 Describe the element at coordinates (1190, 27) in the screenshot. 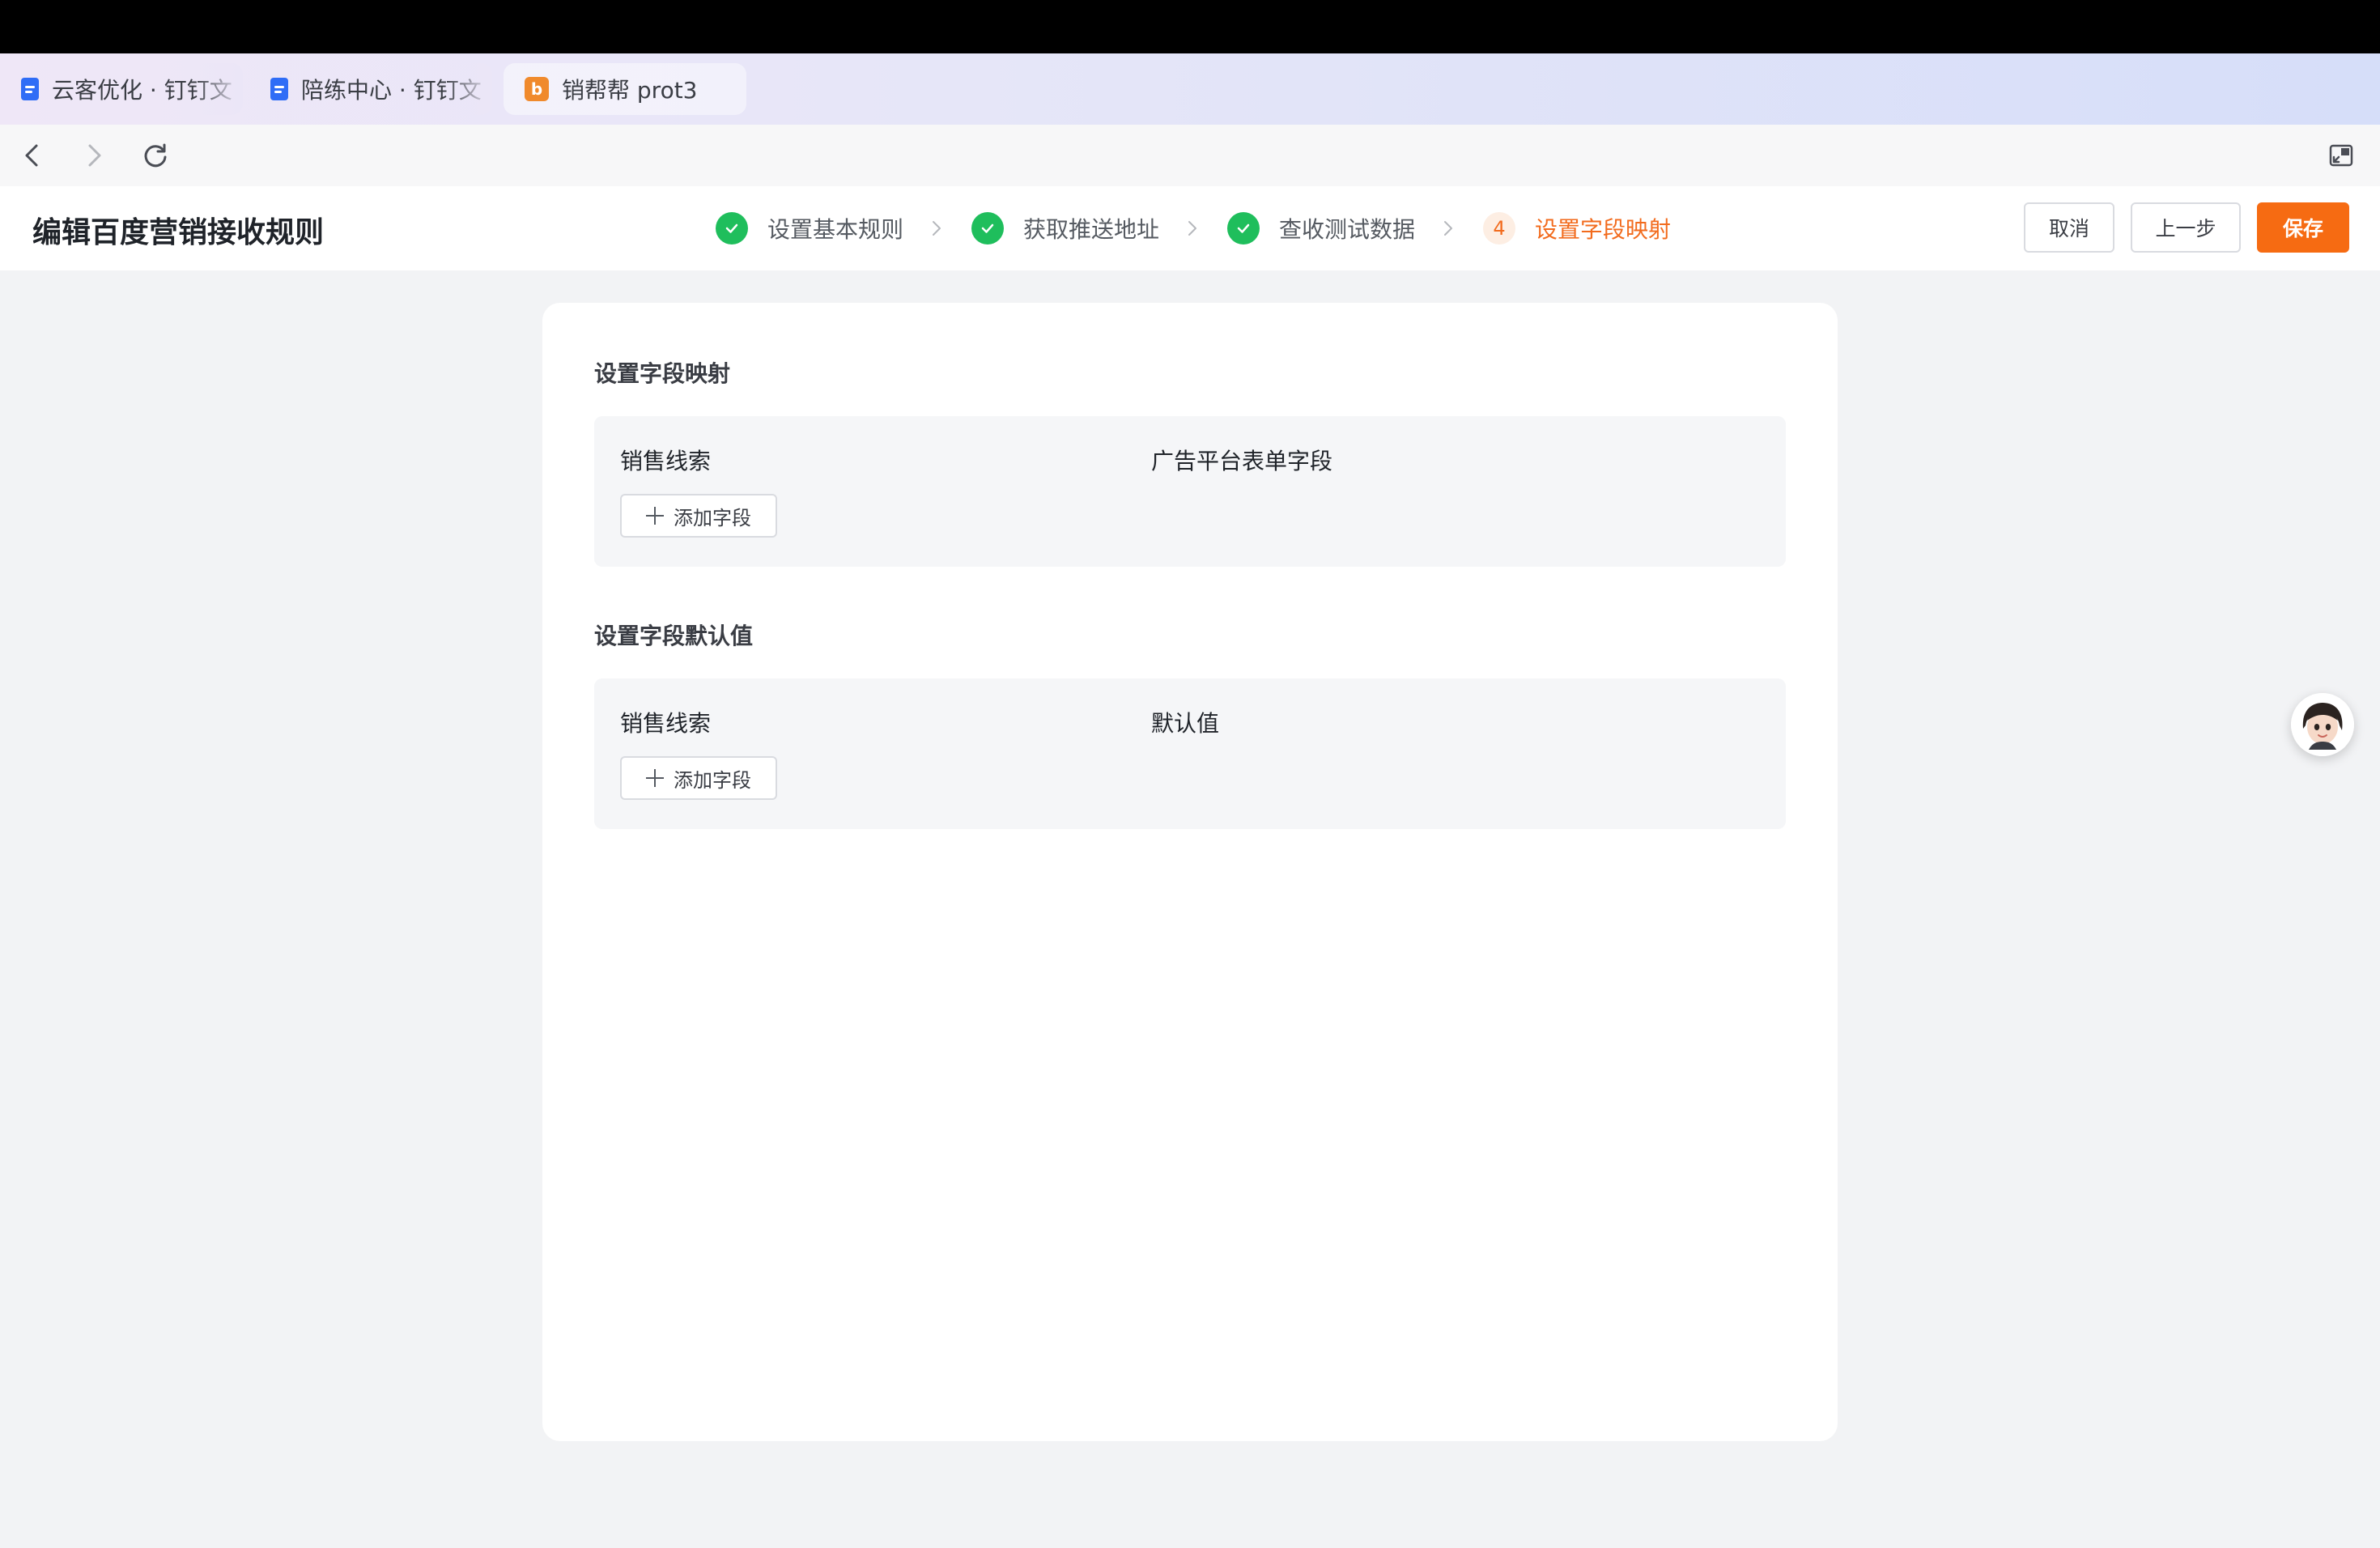

I see `top-bar` at that location.